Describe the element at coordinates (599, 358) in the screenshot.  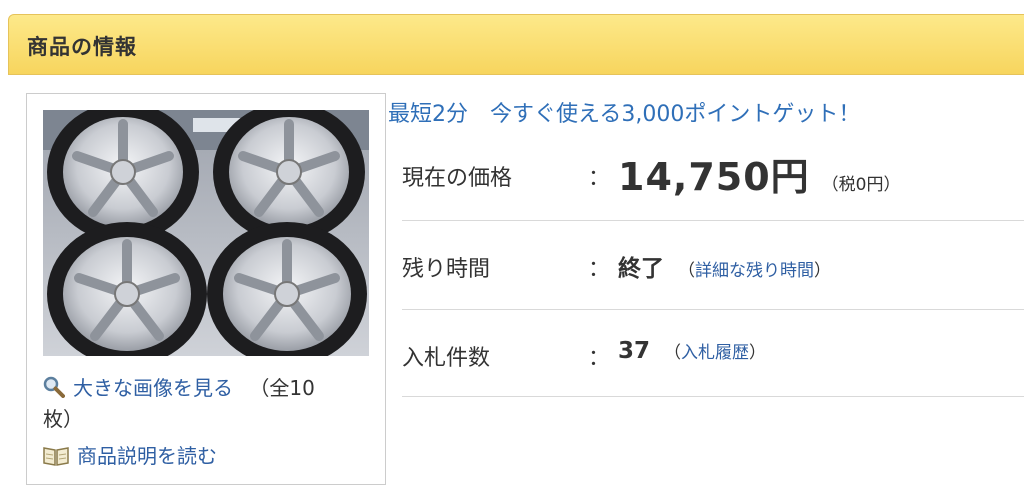
I see `bids-colon: ：` at that location.